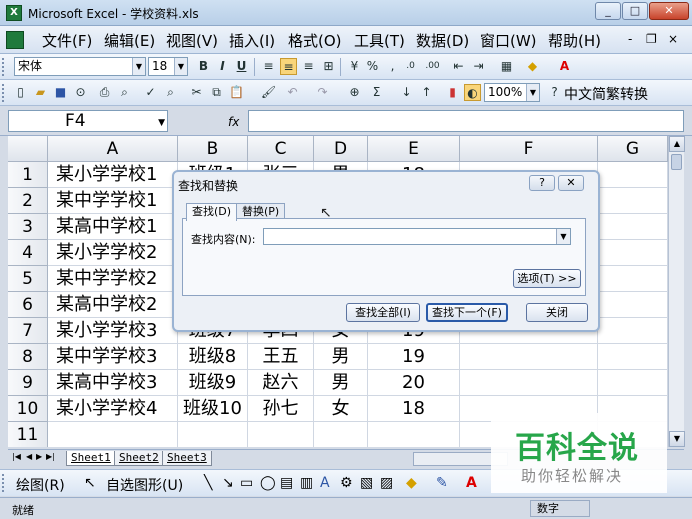 The height and width of the screenshot is (519, 692). I want to click on new-file-icon: ▯, so click(20, 92).